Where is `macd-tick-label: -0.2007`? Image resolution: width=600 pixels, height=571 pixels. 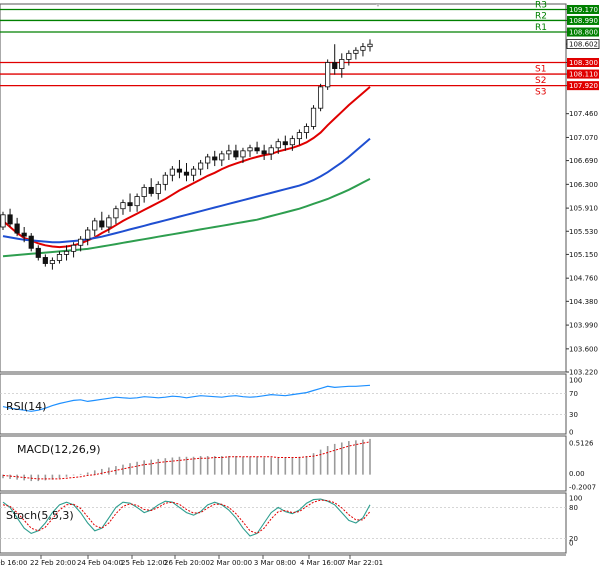 macd-tick-label: -0.2007 is located at coordinates (582, 488).